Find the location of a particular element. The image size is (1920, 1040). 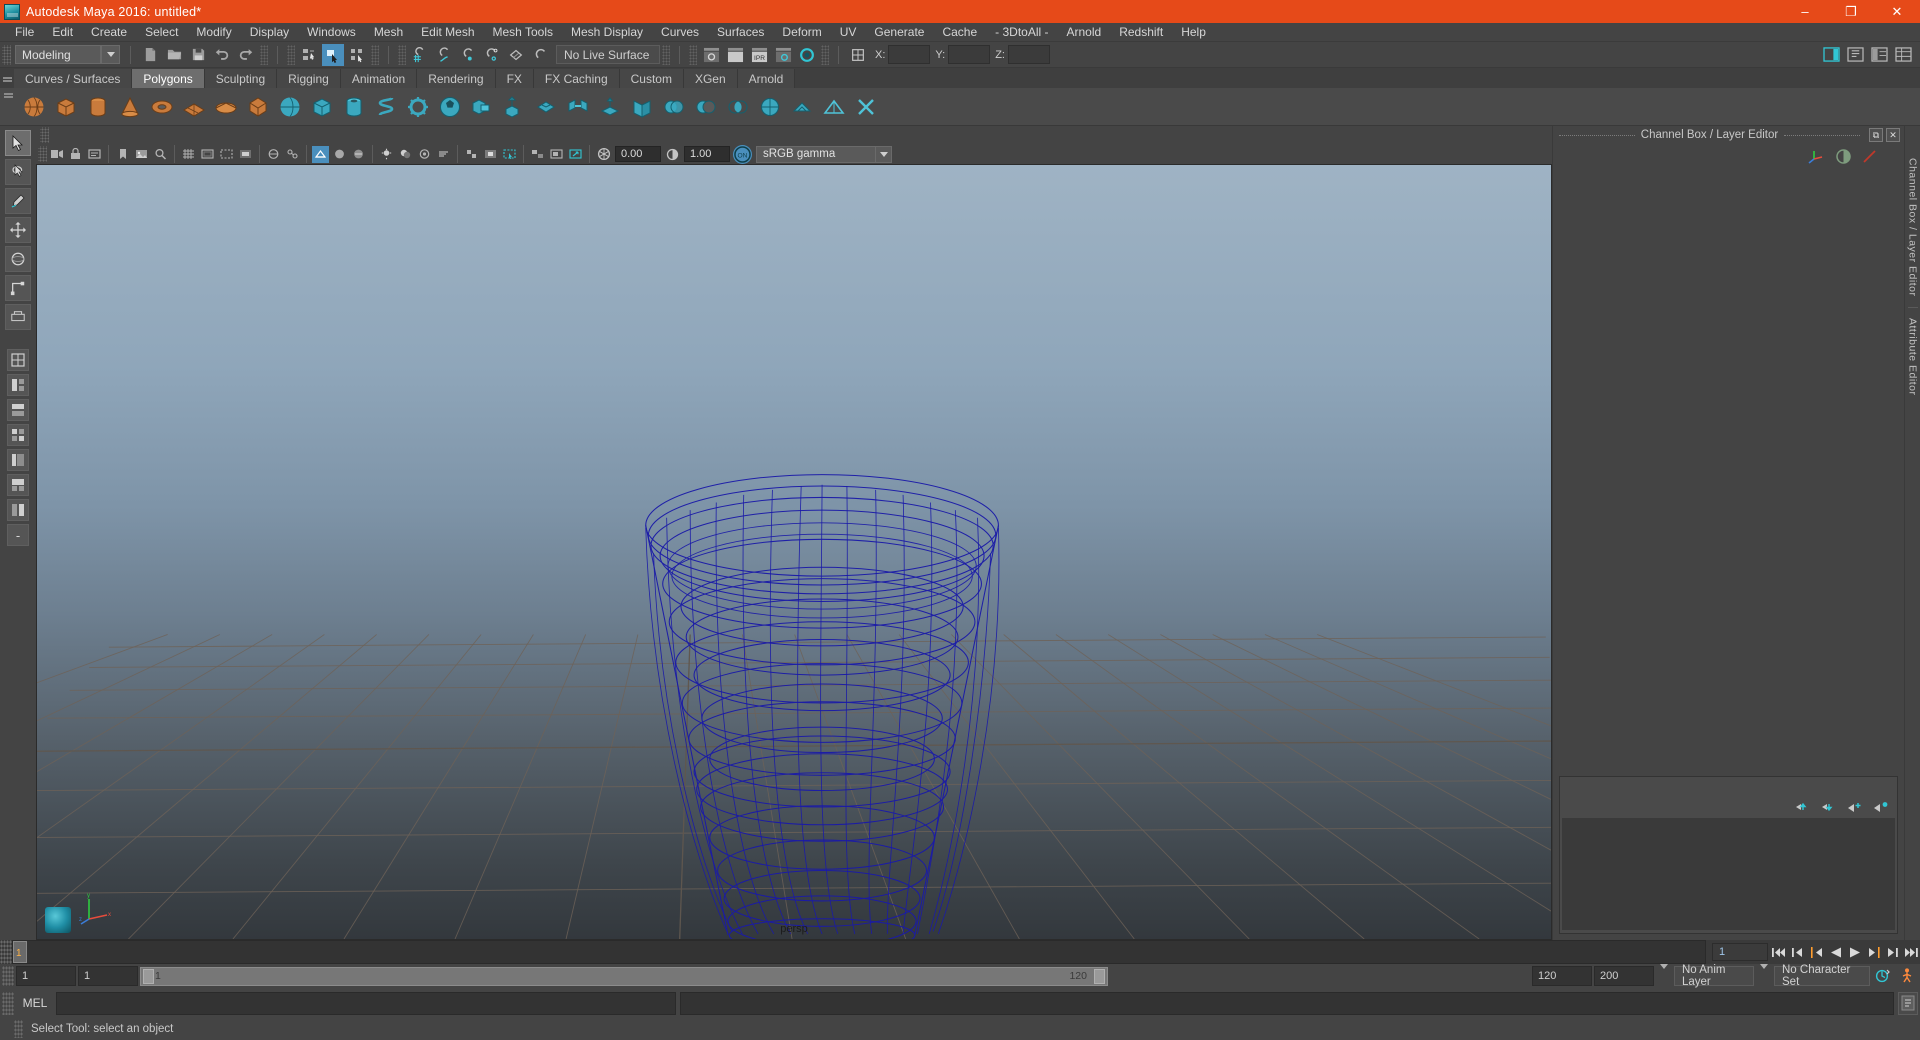

new-layer-from-selected-icon is located at coordinates (1881, 807).